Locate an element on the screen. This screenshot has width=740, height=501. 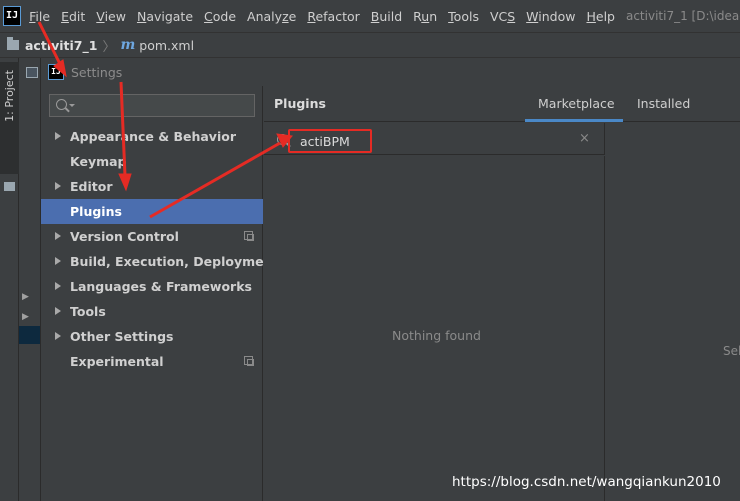
menu-item: Build is located at coordinates (386, 16).